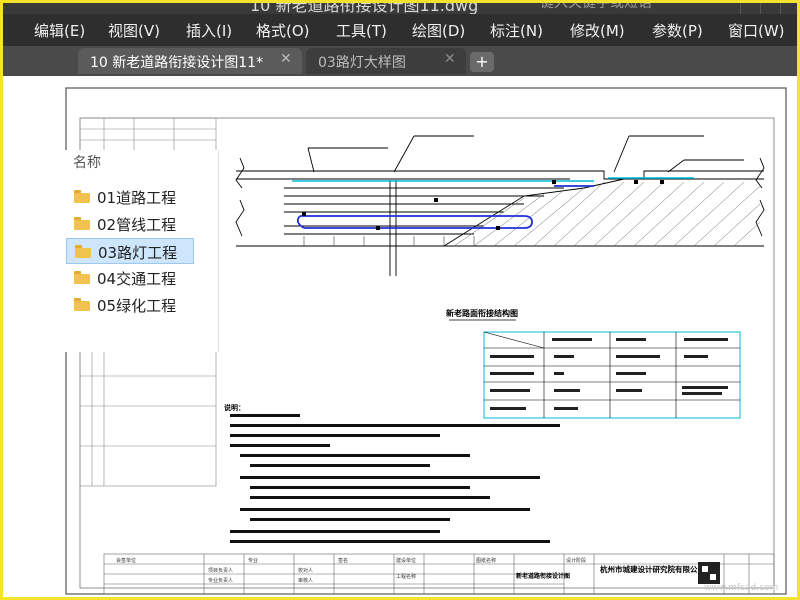 The width and height of the screenshot is (800, 600). Describe the element at coordinates (177, 63) in the screenshot. I see `tab-label: 10 新老道路衔接设计图11*` at that location.